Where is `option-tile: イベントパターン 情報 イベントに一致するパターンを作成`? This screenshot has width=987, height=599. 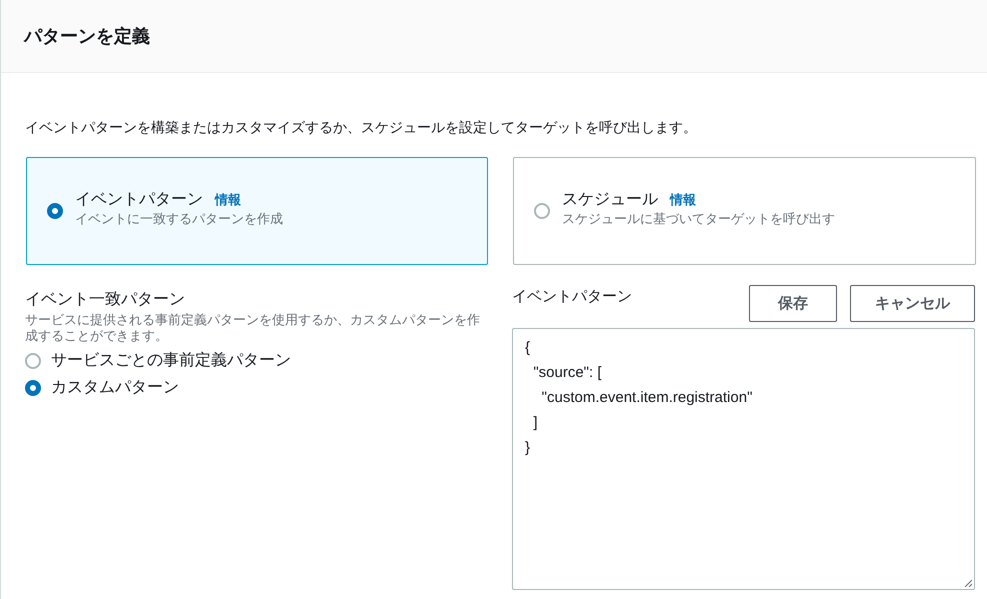 option-tile: イベントパターン 情報 イベントに一致するパターンを作成 is located at coordinates (257, 211).